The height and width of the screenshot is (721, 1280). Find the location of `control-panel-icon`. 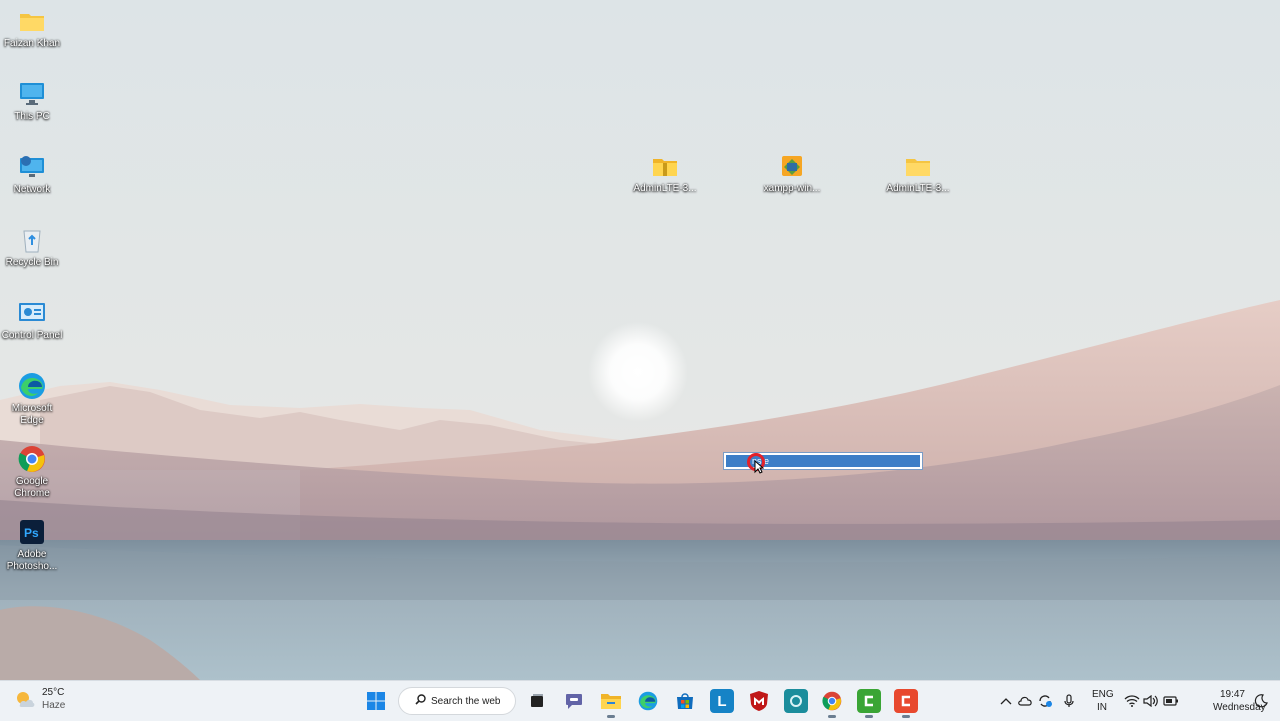

control-panel-icon is located at coordinates (32, 313).